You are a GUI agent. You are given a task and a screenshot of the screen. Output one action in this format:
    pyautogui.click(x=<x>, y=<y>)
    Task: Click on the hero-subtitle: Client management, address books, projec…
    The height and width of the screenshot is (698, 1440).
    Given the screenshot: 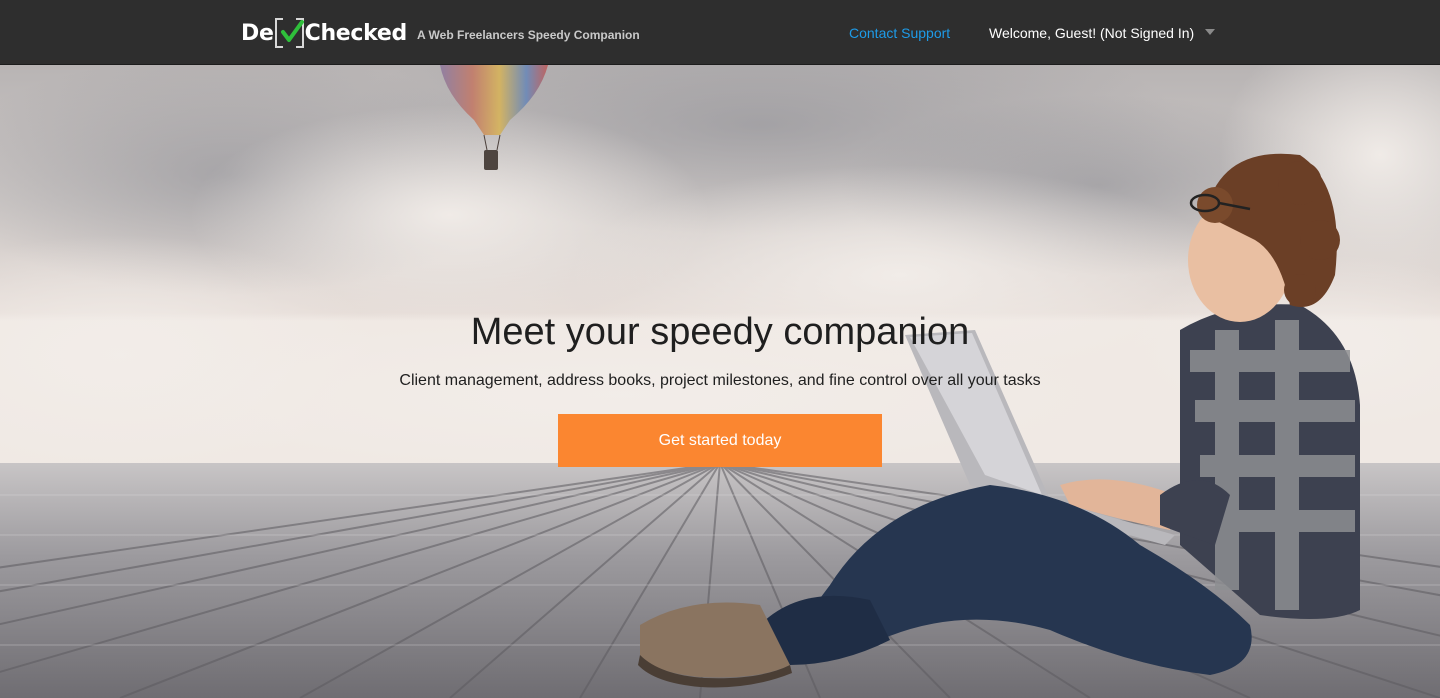 What is the action you would take?
    pyautogui.click(x=720, y=380)
    